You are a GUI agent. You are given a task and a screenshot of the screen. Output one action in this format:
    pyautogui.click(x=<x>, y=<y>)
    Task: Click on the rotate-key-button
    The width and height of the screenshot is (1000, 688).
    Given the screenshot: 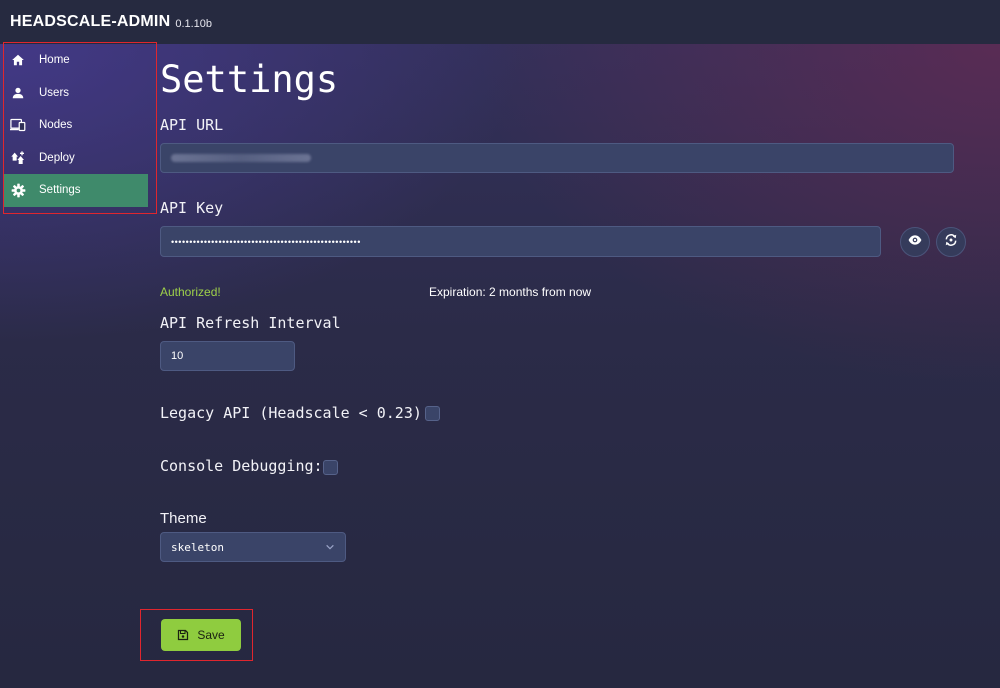 What is the action you would take?
    pyautogui.click(x=951, y=242)
    